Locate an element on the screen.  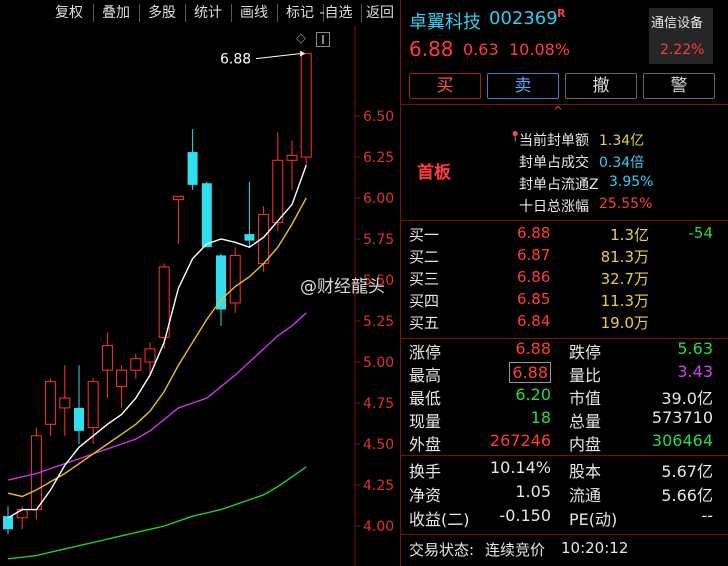
seal-to-float-value: 3.95% is located at coordinates (631, 182).